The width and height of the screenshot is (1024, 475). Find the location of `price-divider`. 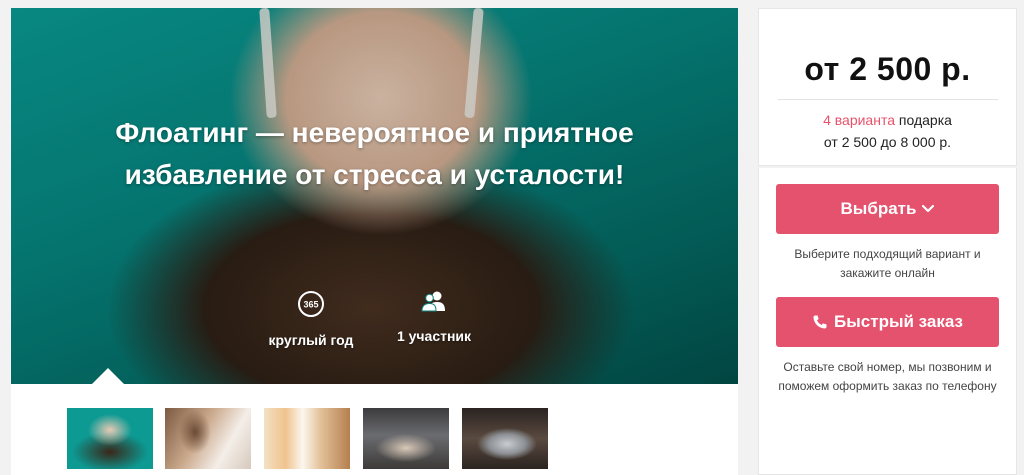

price-divider is located at coordinates (888, 99).